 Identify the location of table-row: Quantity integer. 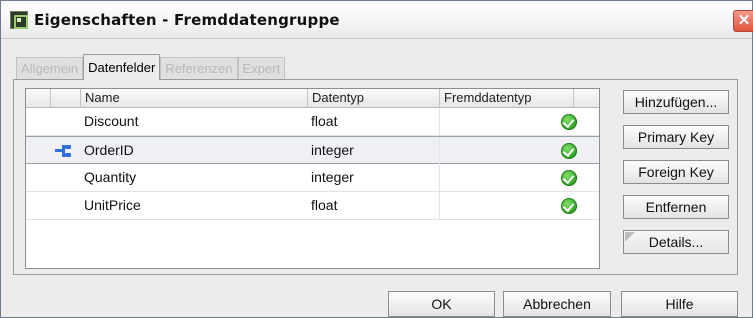
(312, 178).